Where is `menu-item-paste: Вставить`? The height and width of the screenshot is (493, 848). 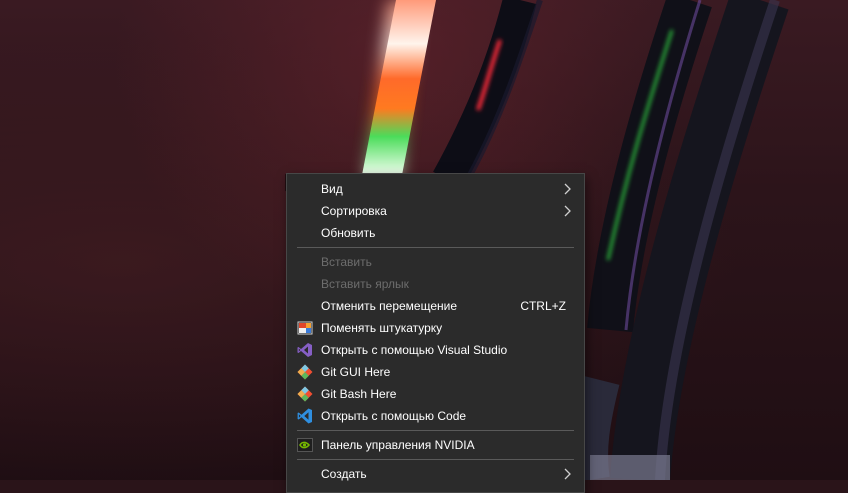 menu-item-paste: Вставить is located at coordinates (435, 262).